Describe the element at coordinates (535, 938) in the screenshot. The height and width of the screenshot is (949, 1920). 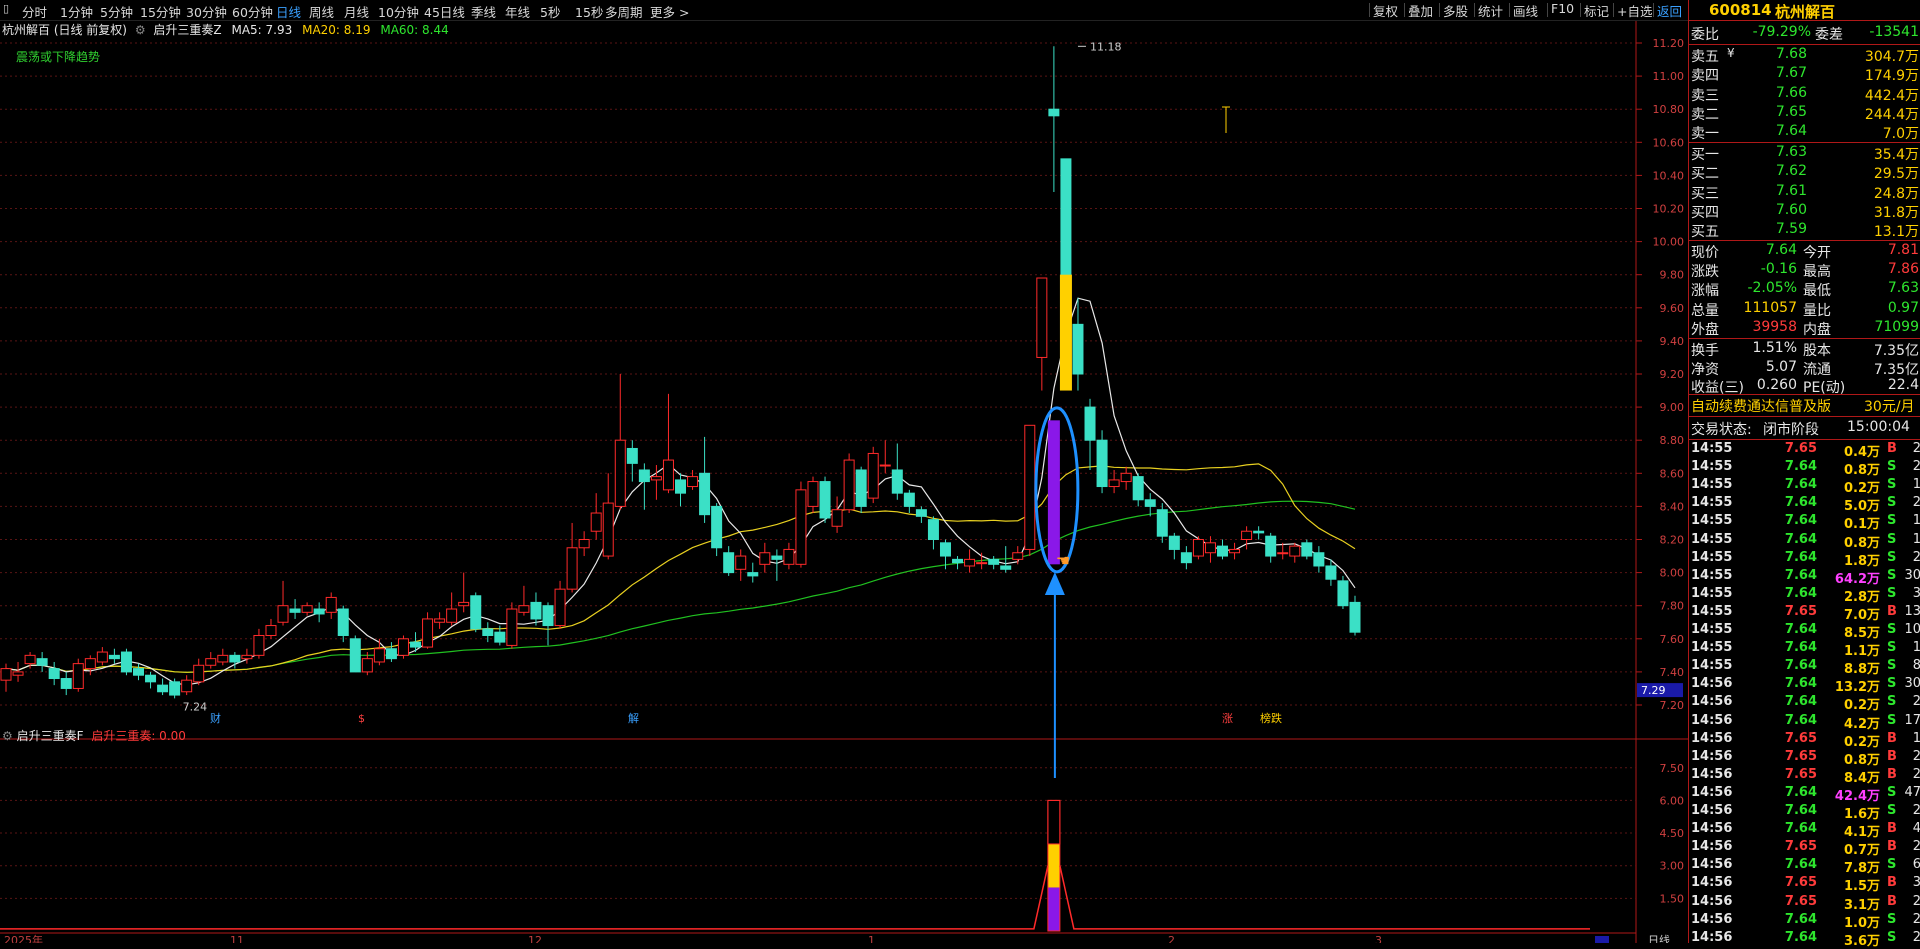
I see `x-tick-label: 12` at that location.